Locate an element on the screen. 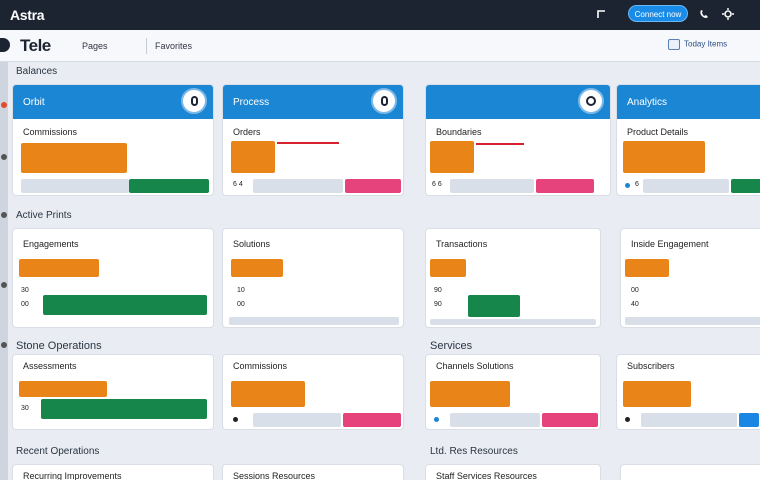 This screenshot has height=480, width=760. card-staff-services: Staff Services Resources is located at coordinates (513, 472).